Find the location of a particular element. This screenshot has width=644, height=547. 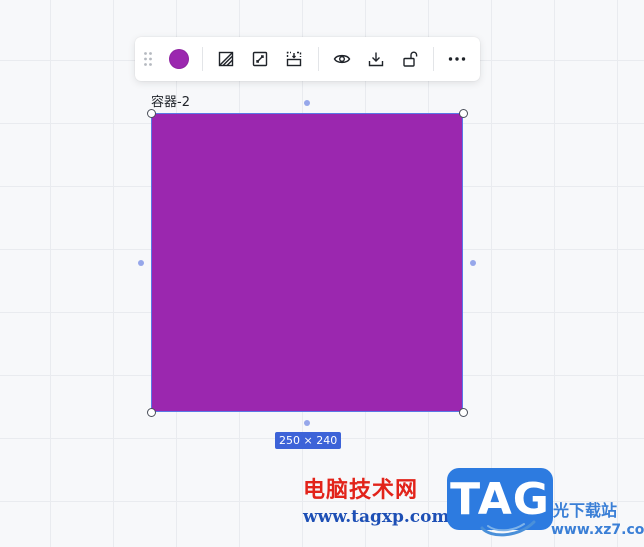

fill-color-swatch is located at coordinates (179, 59).